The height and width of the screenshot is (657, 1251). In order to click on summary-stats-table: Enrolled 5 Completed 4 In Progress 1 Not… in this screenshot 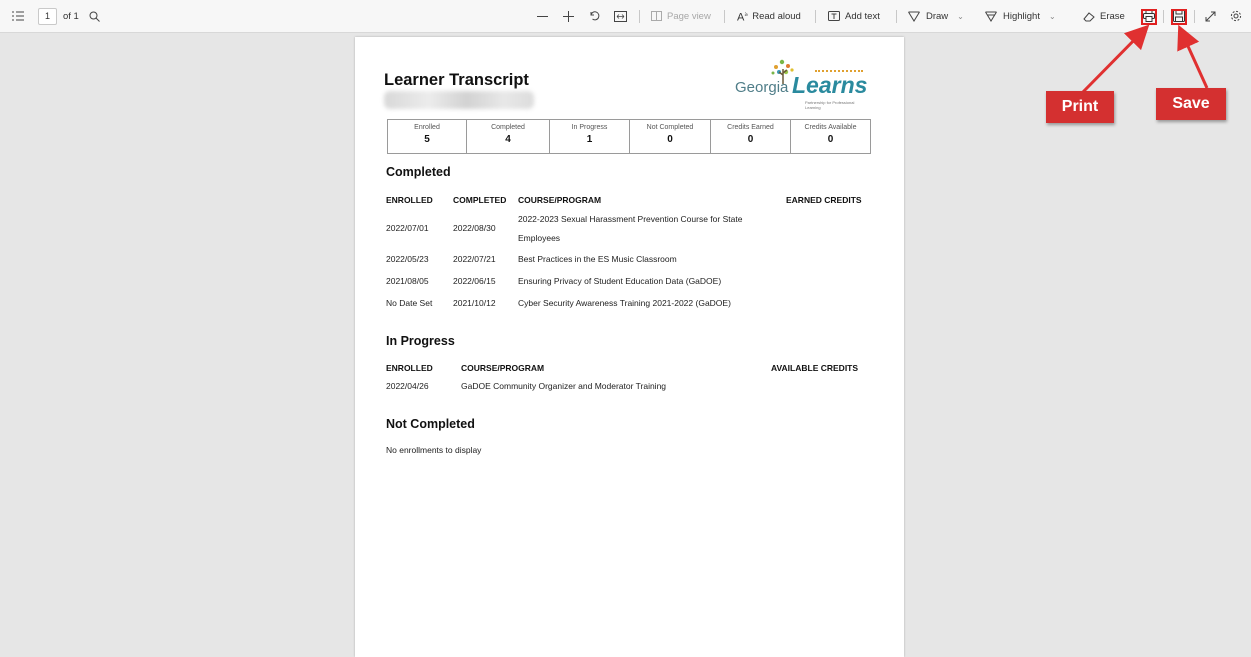, I will do `click(629, 136)`.